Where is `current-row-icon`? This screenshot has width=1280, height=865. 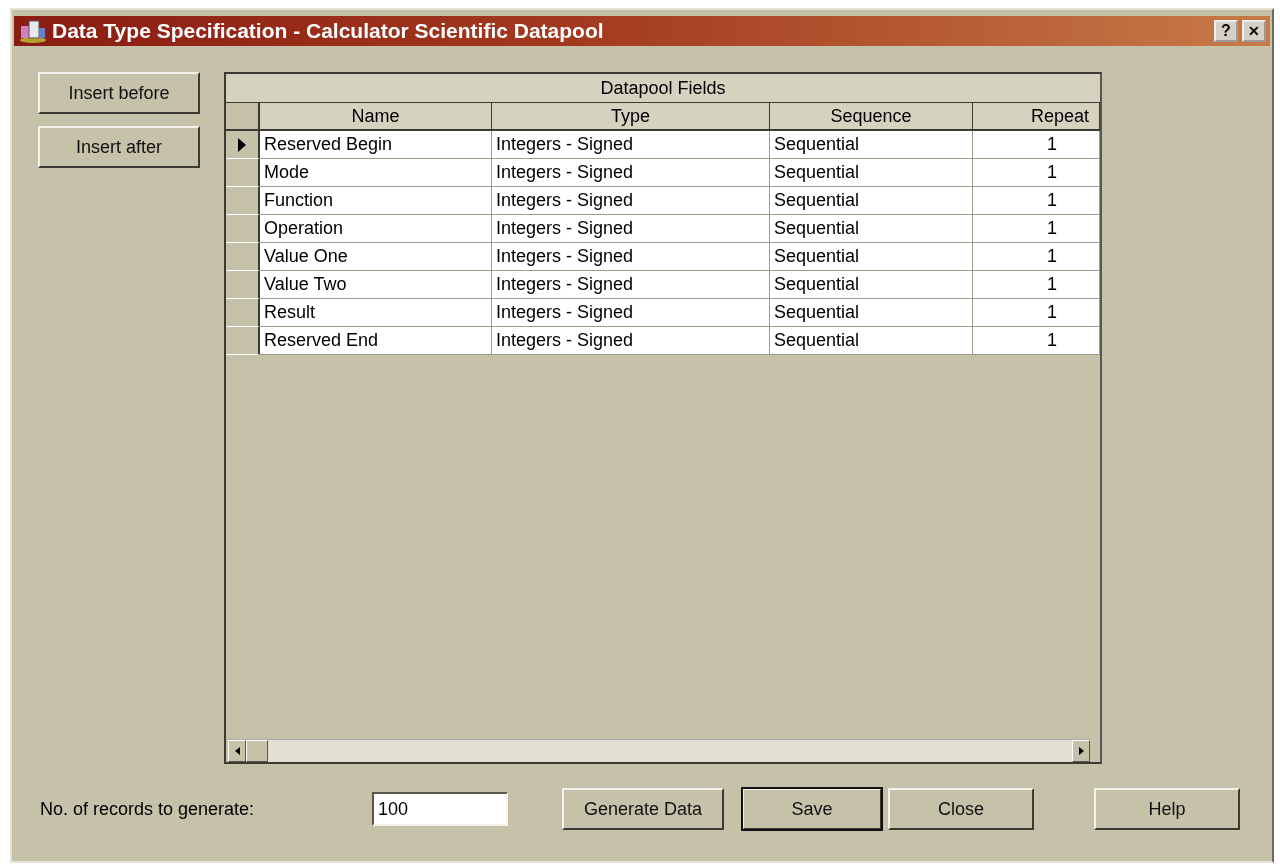 current-row-icon is located at coordinates (242, 144).